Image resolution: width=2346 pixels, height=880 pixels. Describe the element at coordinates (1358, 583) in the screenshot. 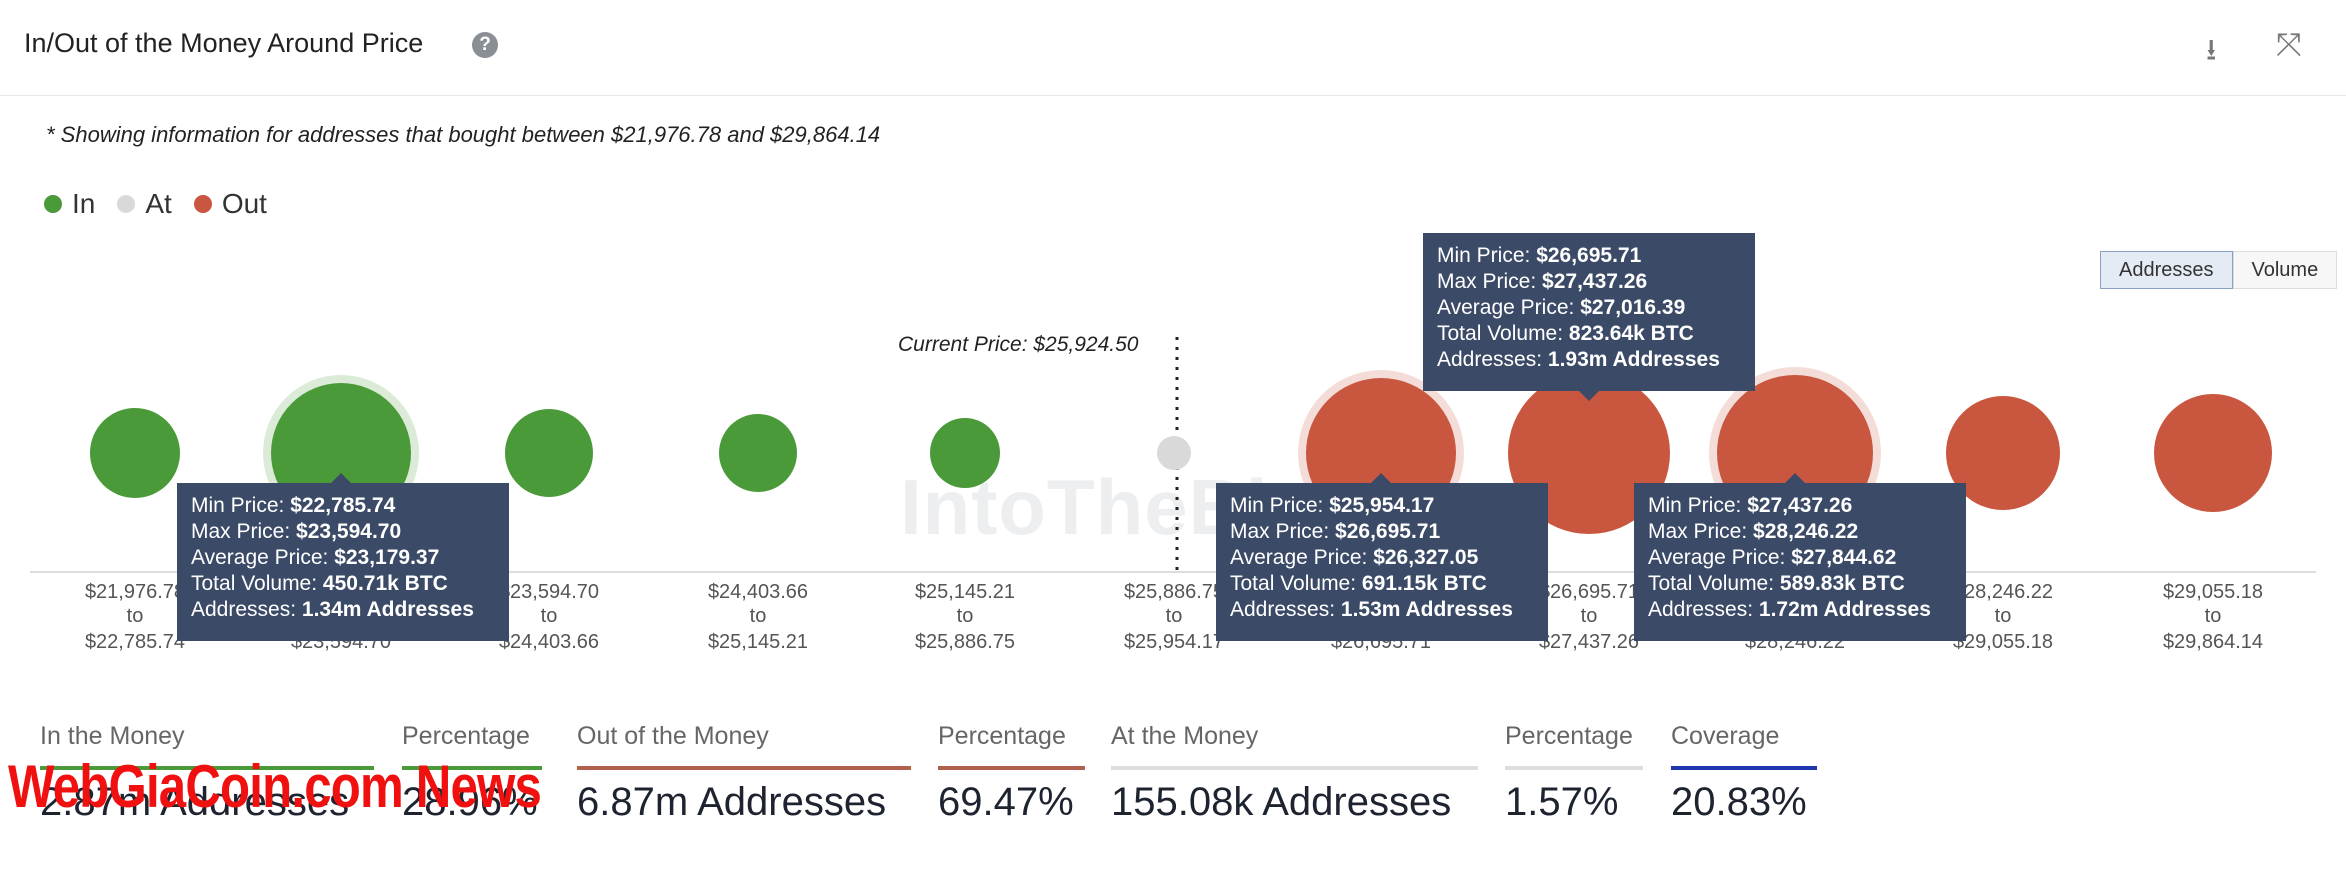

I see `tooltip-volume: Total Volume: 691.15k BTC` at that location.